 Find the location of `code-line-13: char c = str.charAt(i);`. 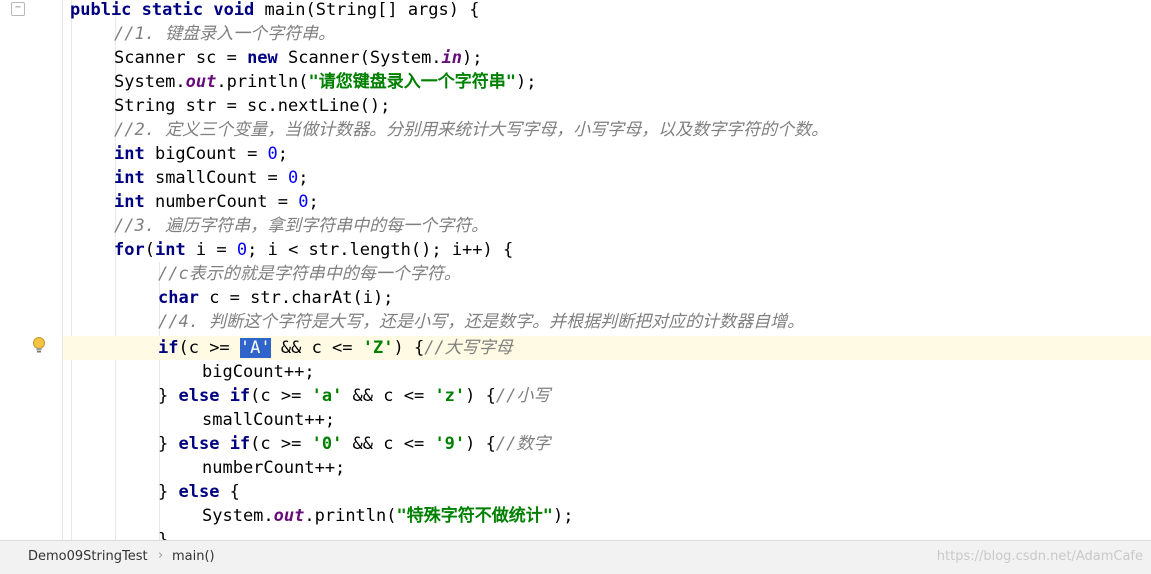

code-line-13: char c = str.charAt(i); is located at coordinates (276, 298).